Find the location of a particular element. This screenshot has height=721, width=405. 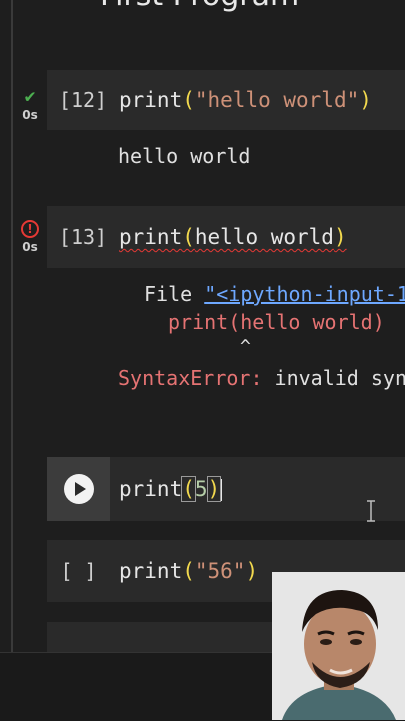

page-title: First Program is located at coordinates (199, 6).